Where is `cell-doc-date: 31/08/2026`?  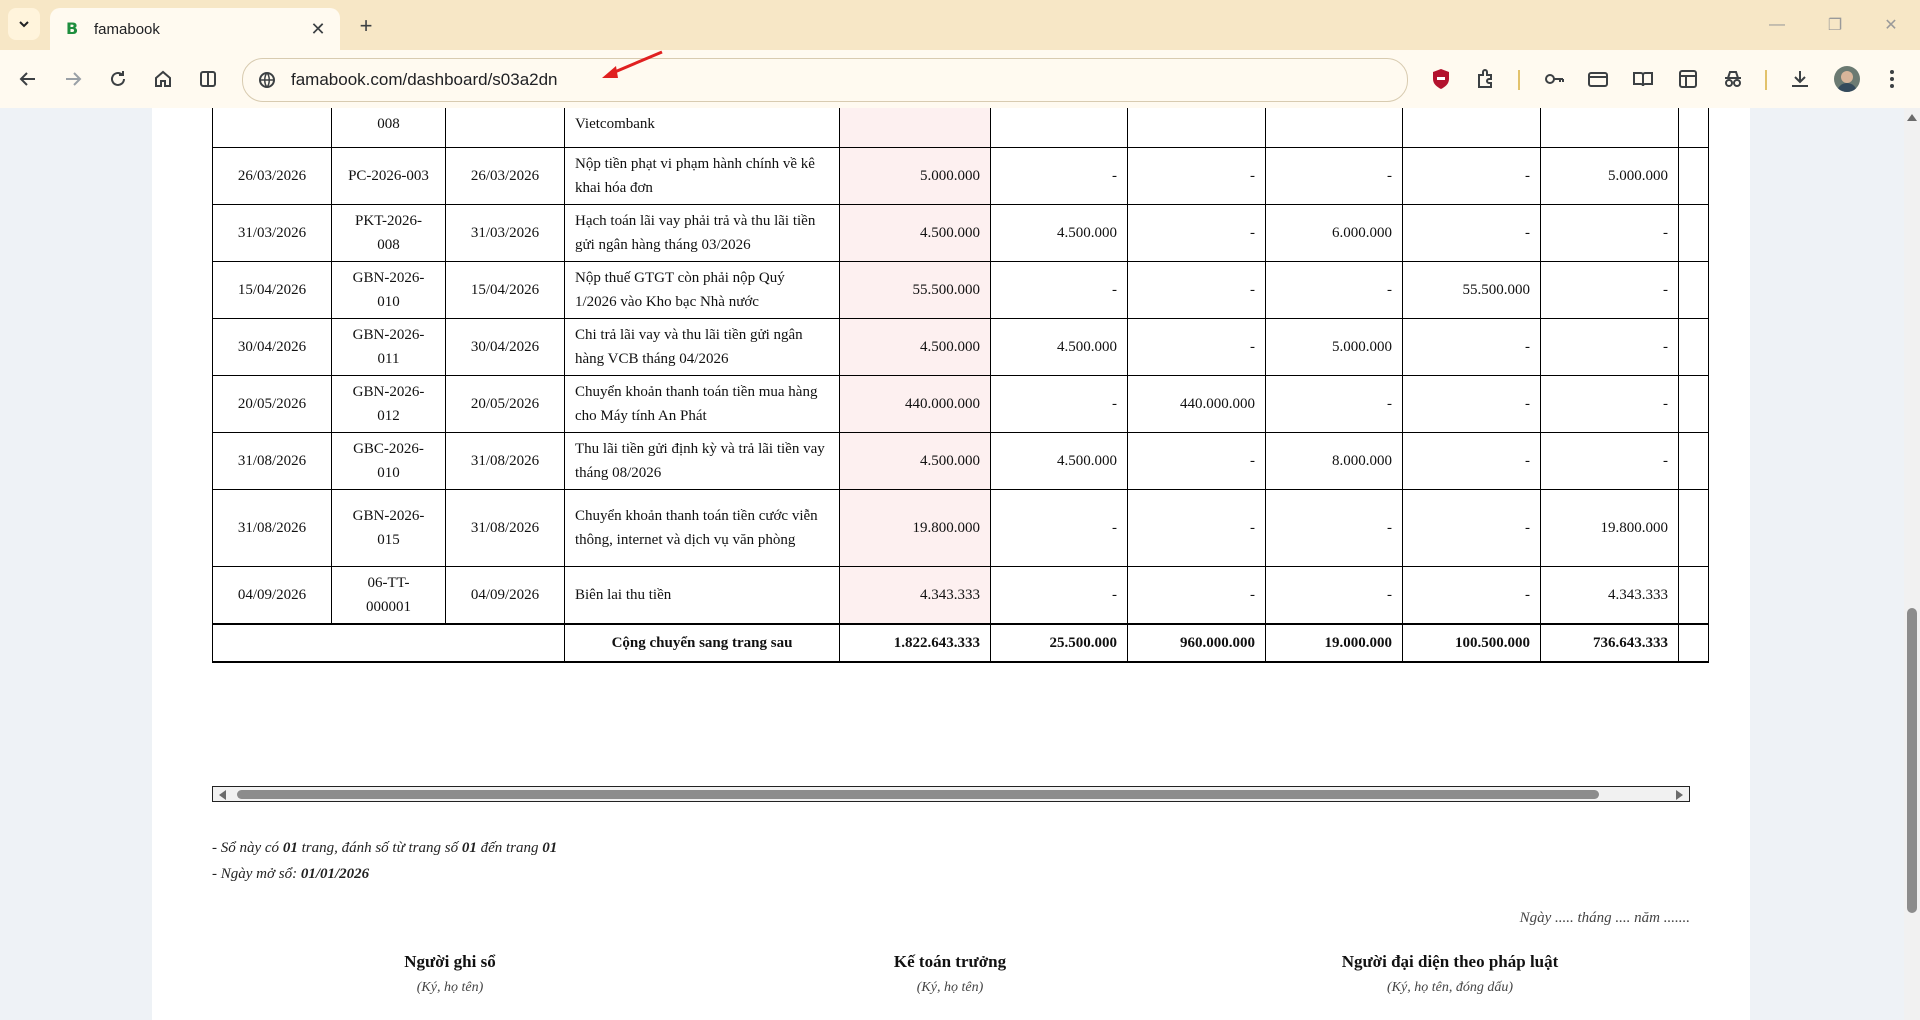 cell-doc-date: 31/08/2026 is located at coordinates (505, 461).